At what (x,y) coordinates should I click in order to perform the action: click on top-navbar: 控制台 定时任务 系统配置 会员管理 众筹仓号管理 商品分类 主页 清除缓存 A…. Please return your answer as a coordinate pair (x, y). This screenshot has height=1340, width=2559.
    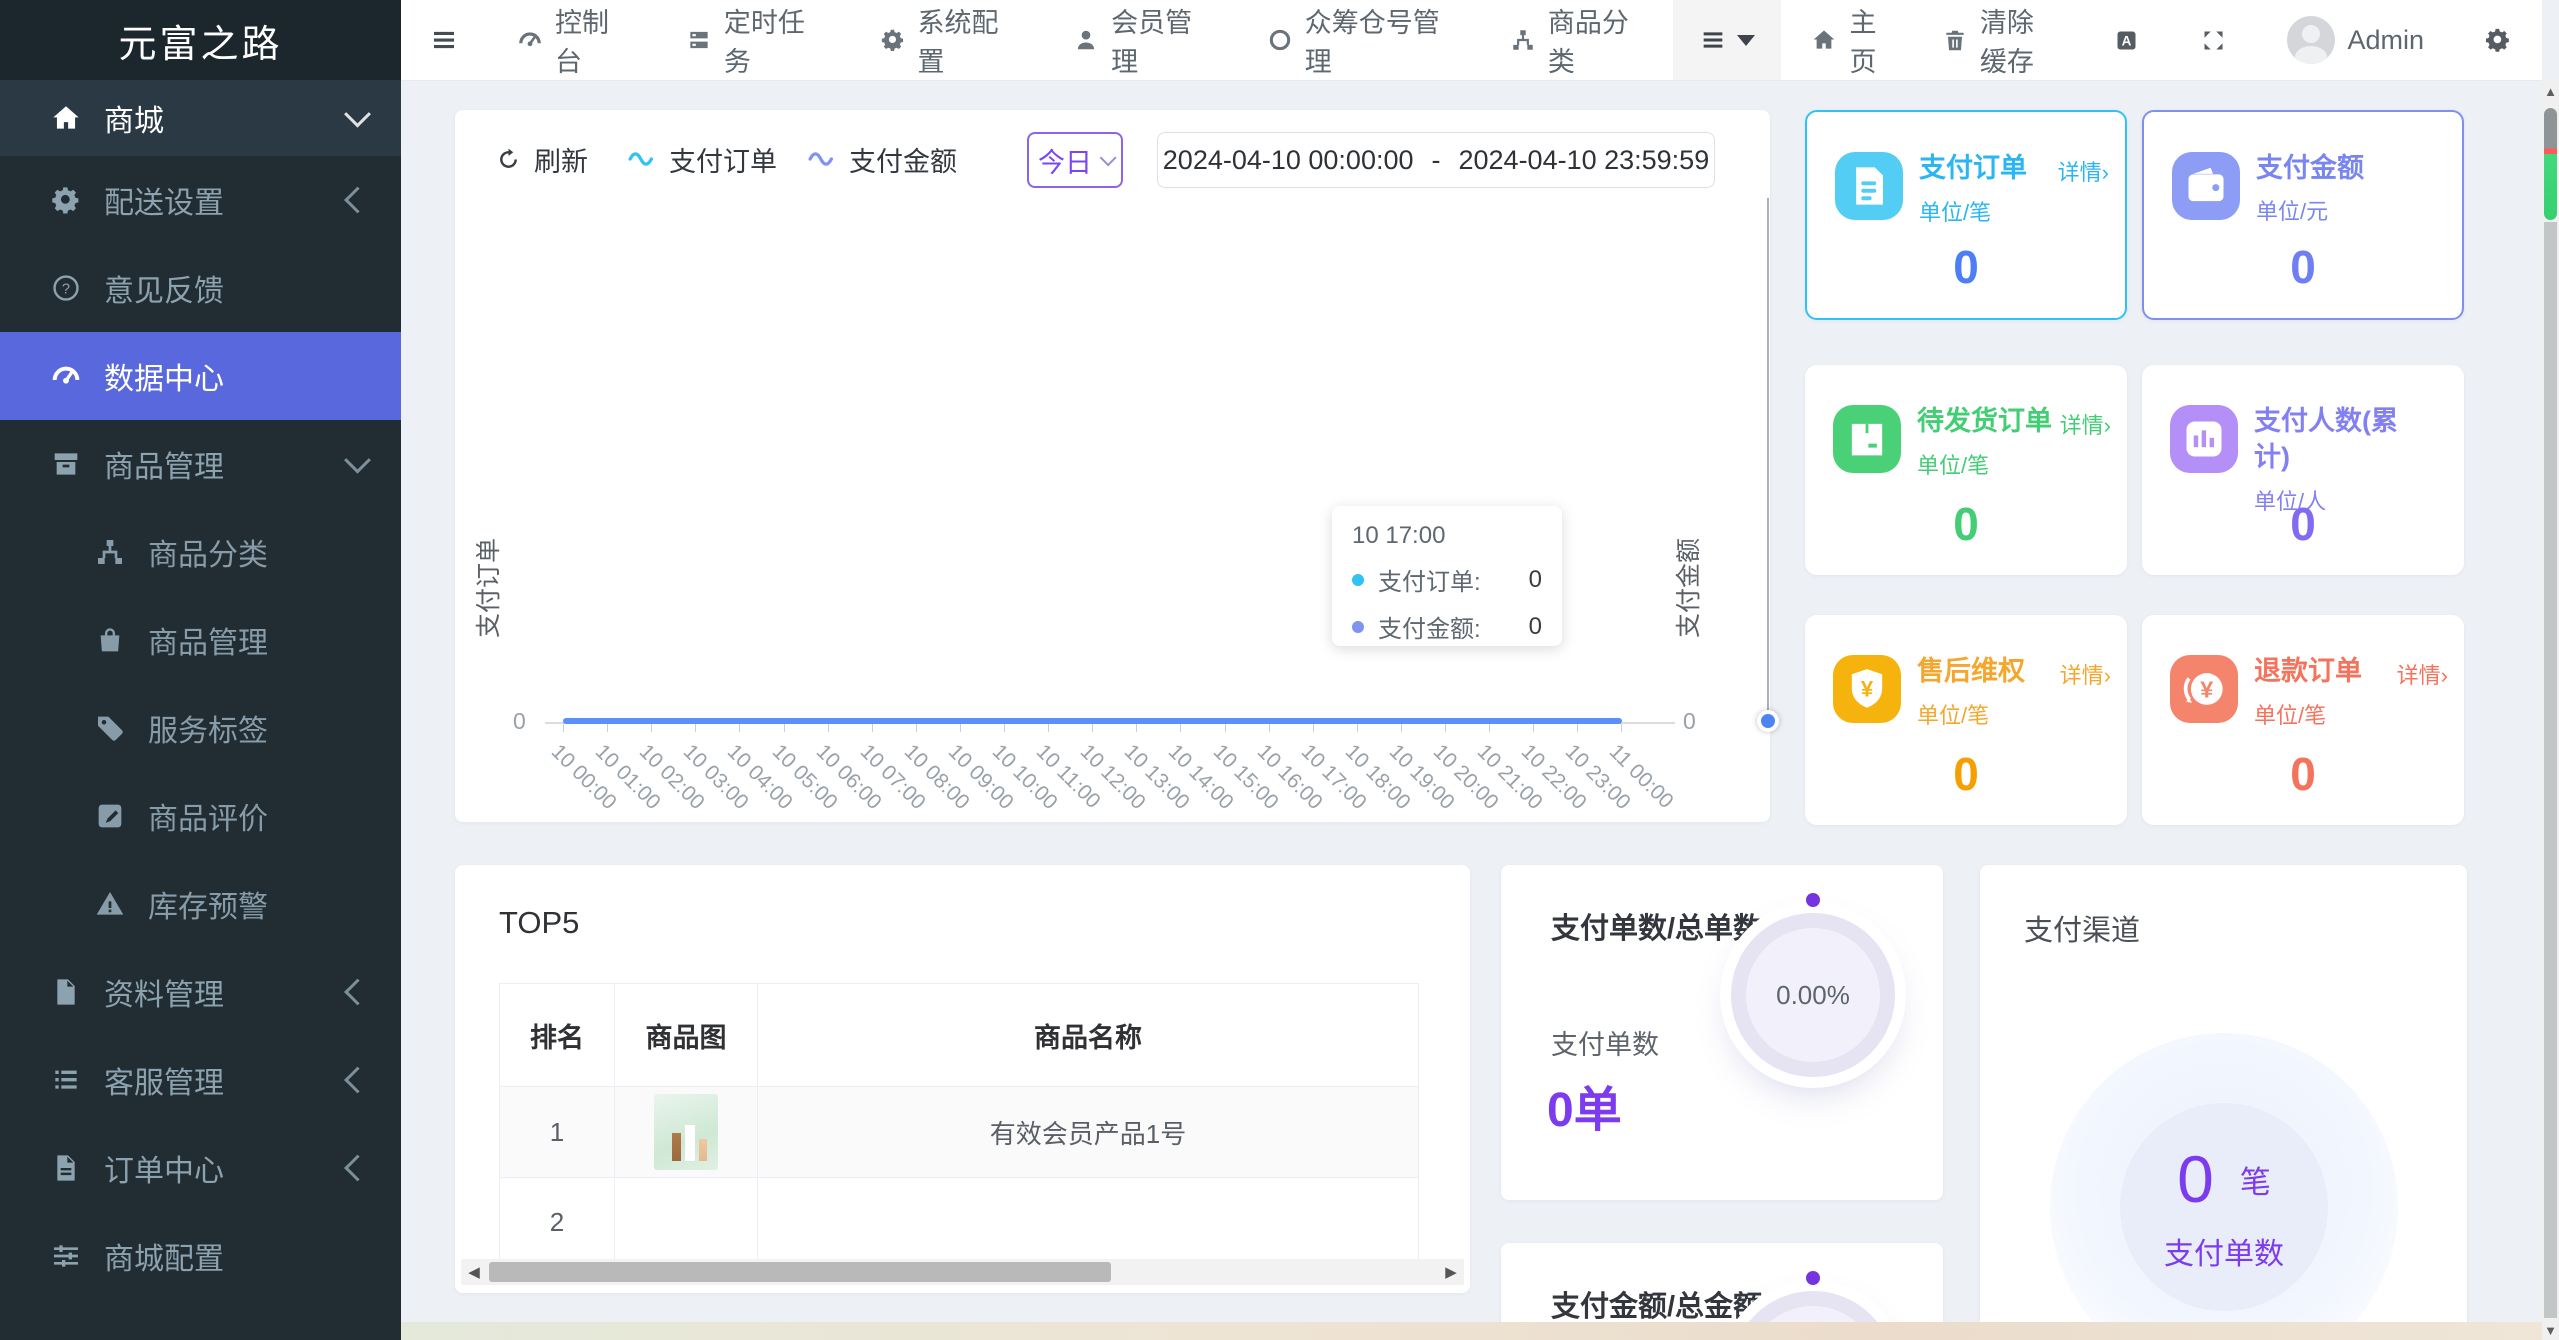
    Looking at the image, I should click on (1471, 40).